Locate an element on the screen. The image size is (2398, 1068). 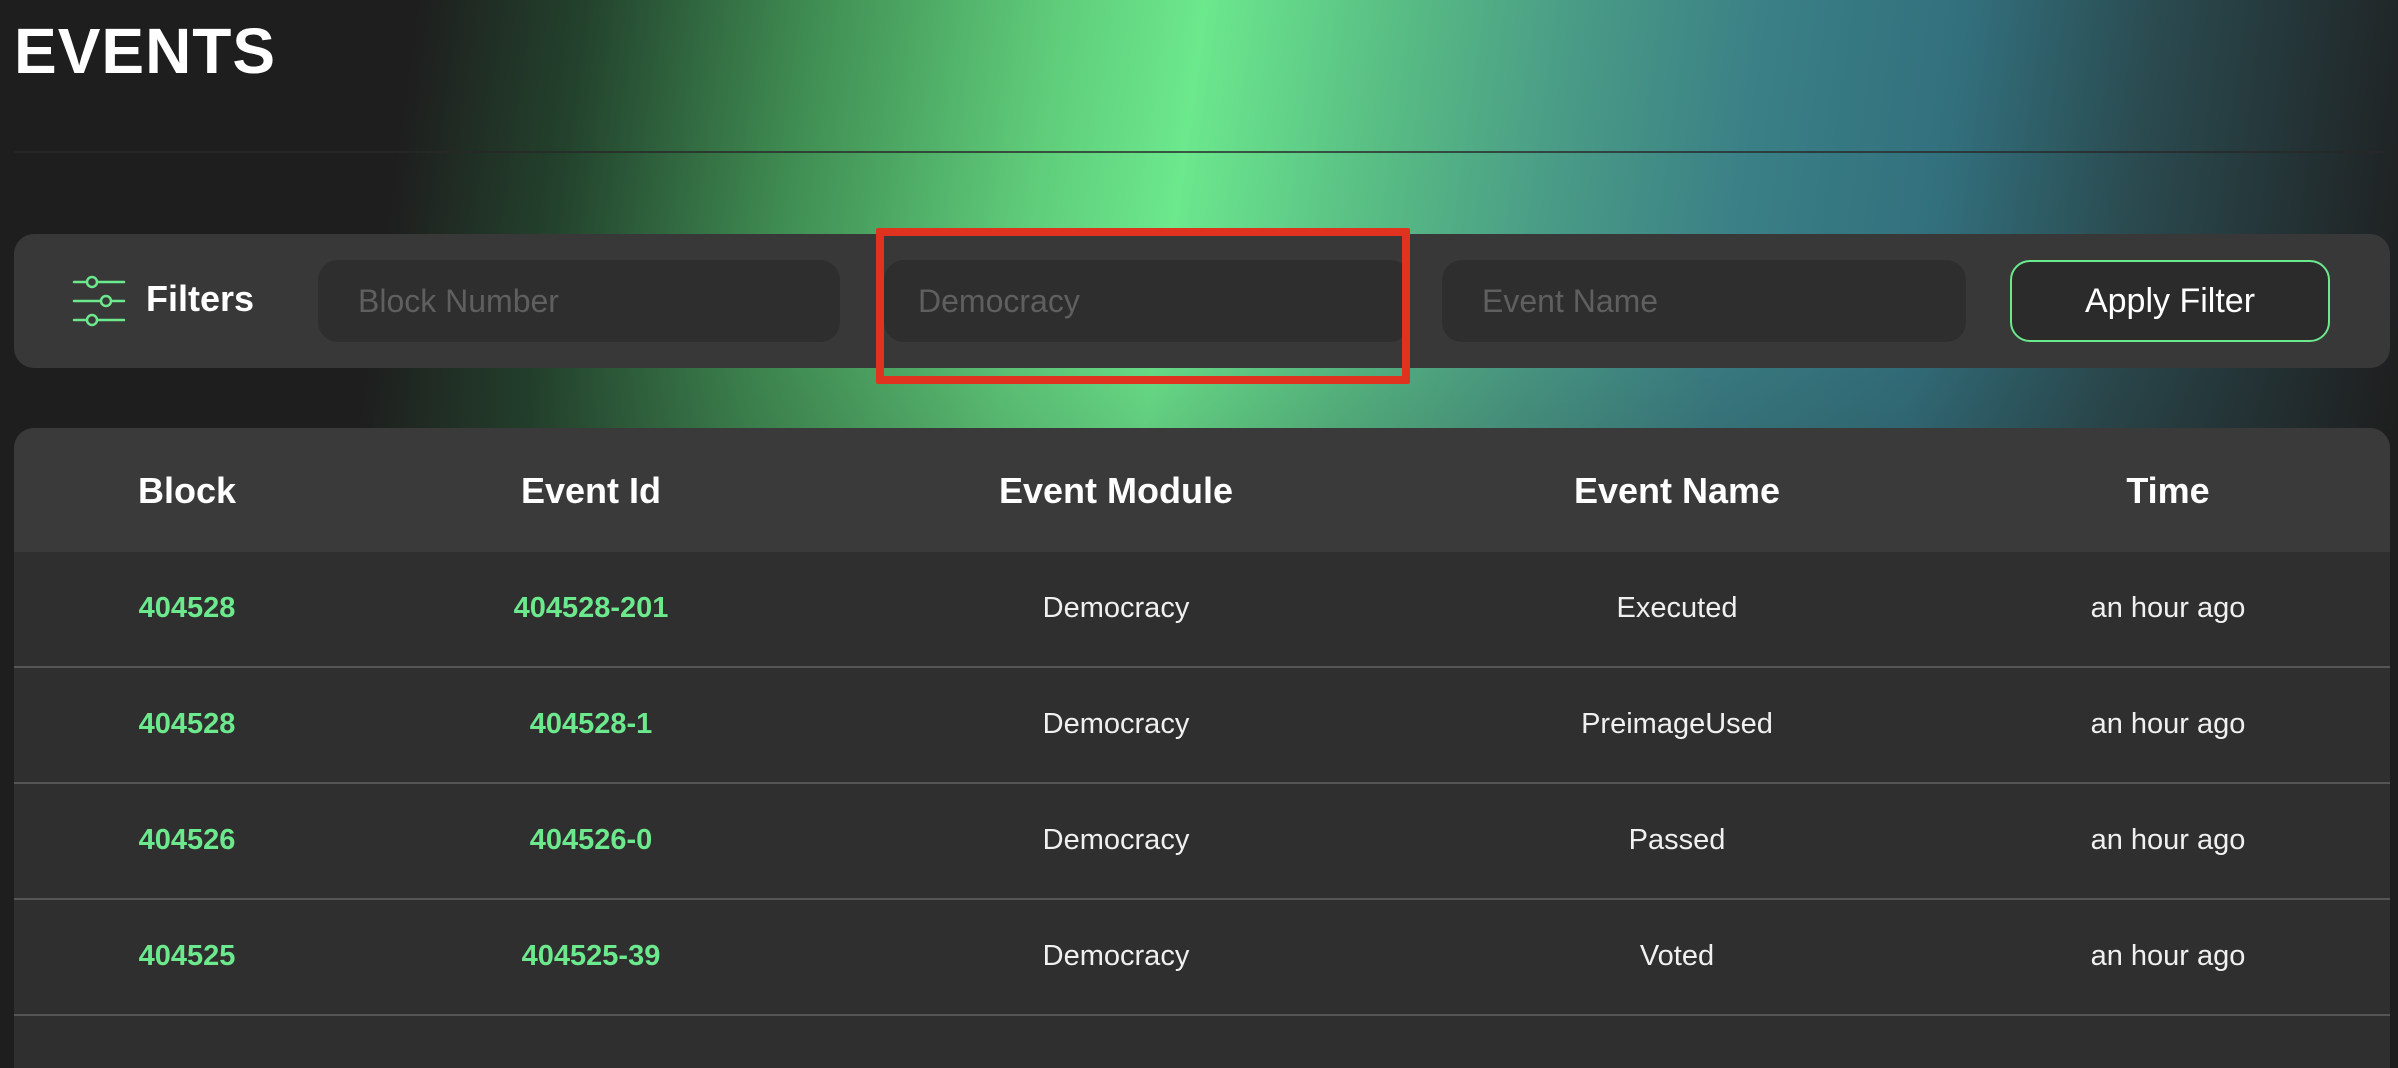
block-number-input is located at coordinates (579, 301).